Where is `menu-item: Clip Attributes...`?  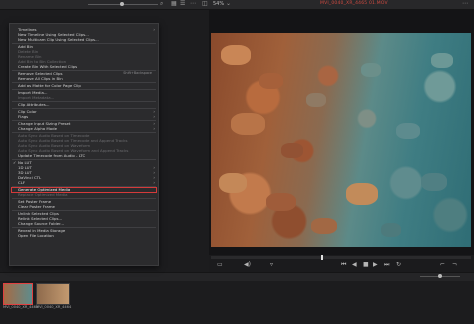
menu-item: Clip Attributes... is located at coordinates (34, 104).